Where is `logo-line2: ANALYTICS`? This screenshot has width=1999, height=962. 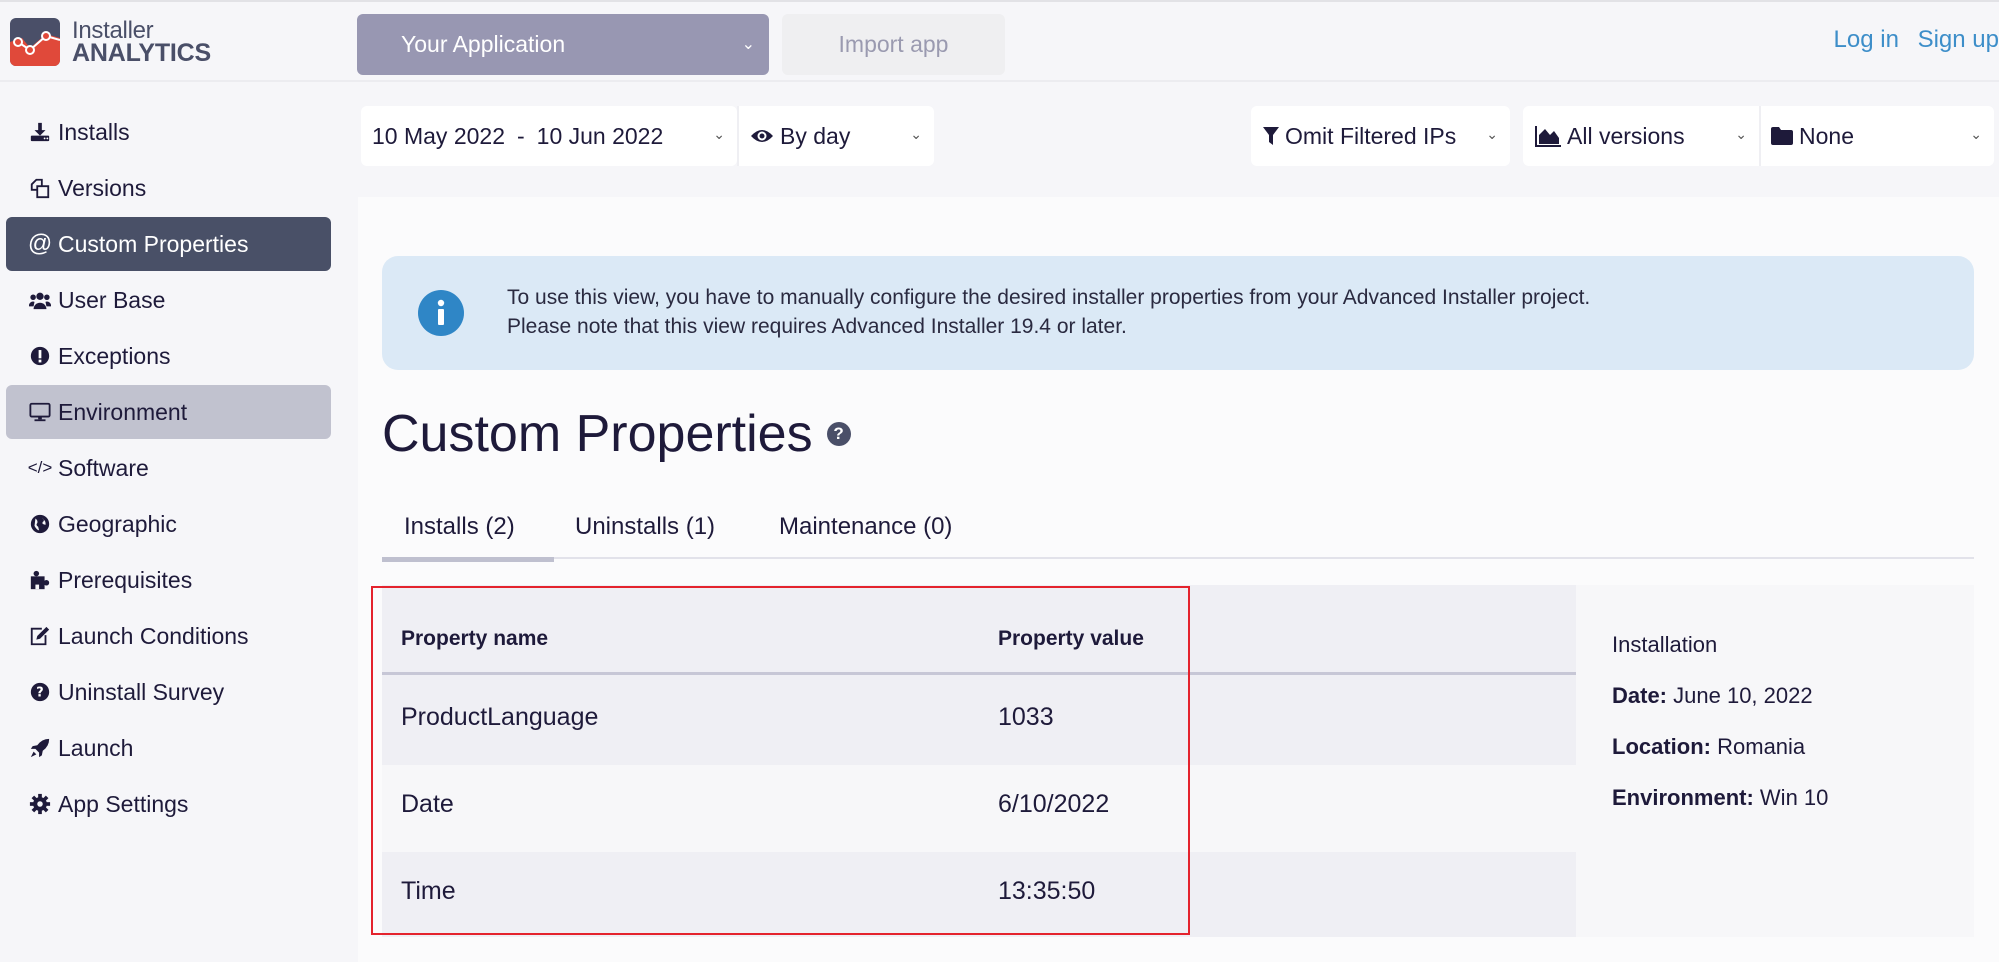 logo-line2: ANALYTICS is located at coordinates (141, 53).